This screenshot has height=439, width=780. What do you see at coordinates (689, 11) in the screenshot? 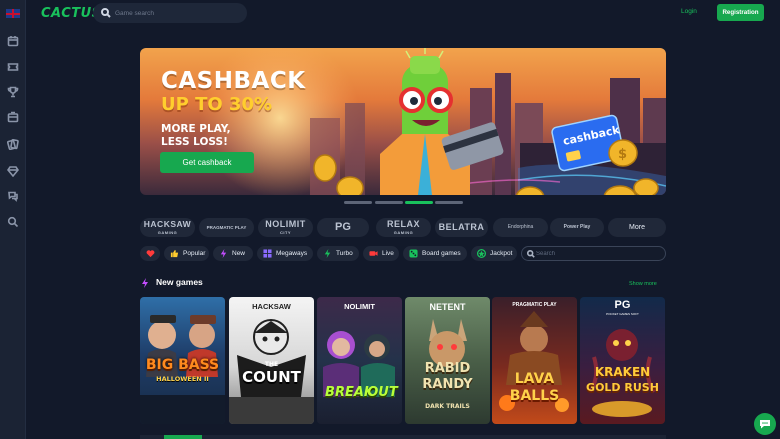
I see `login-link: Login` at bounding box center [689, 11].